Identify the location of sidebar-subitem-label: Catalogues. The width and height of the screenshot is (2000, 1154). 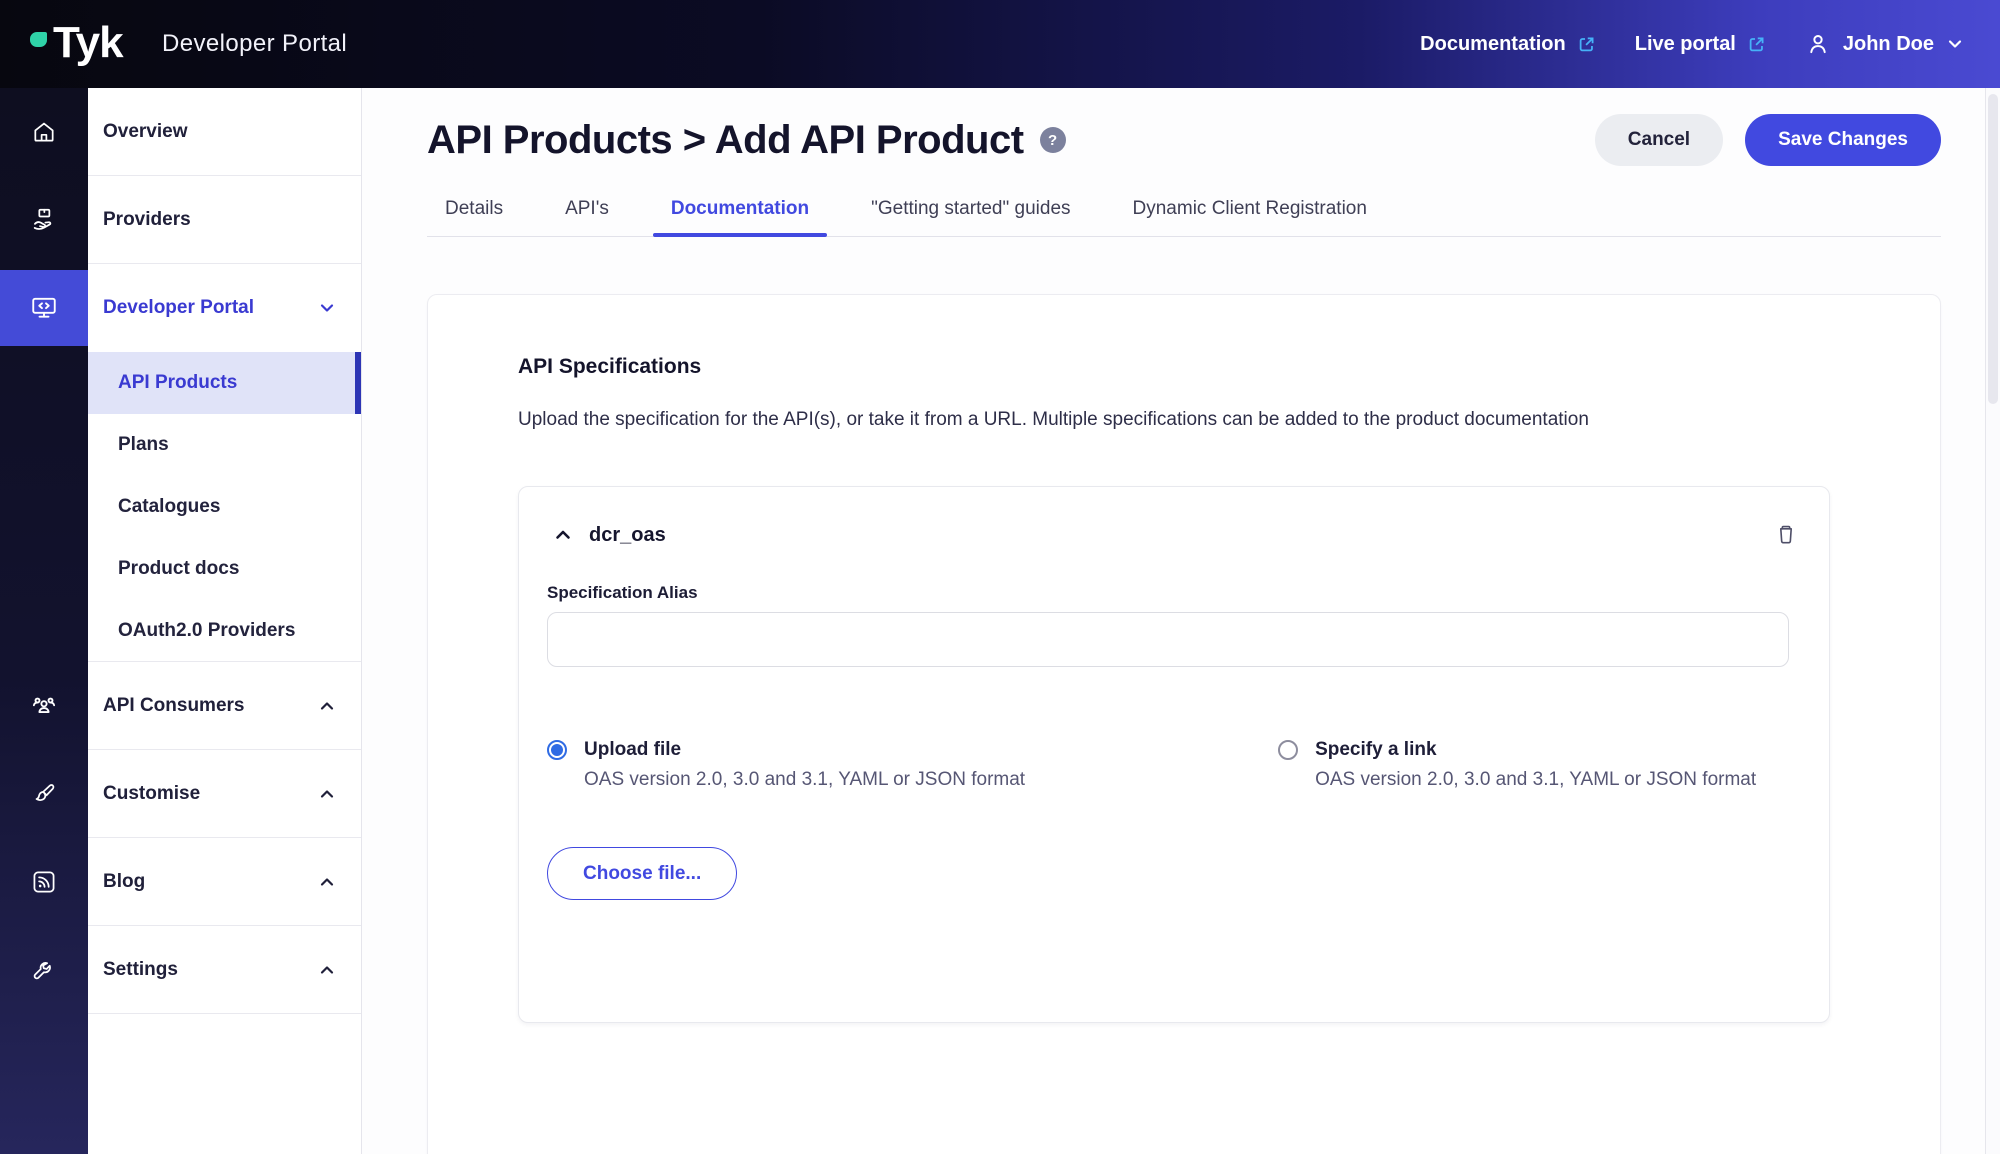
(169, 506).